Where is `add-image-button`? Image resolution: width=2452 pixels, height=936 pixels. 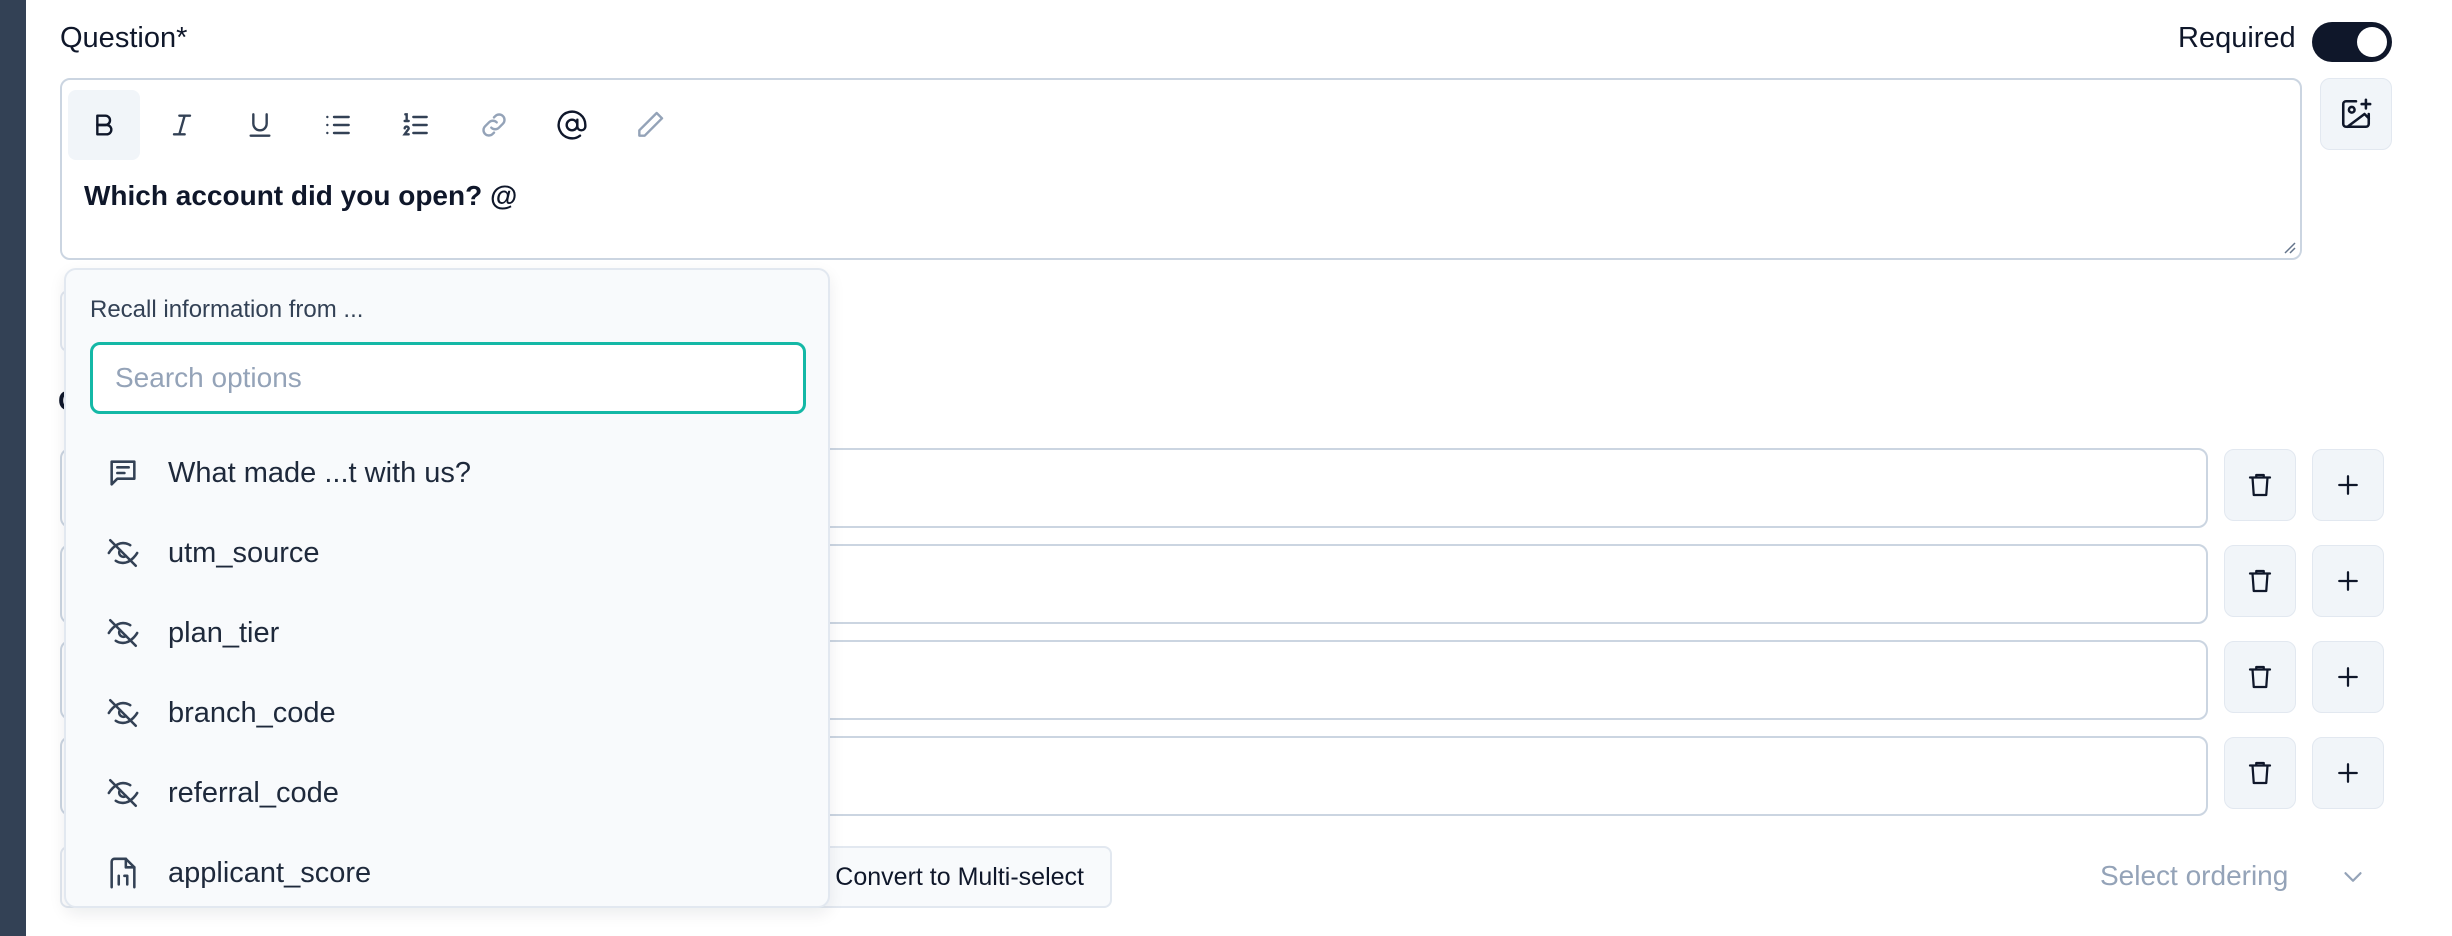
add-image-button is located at coordinates (2356, 114).